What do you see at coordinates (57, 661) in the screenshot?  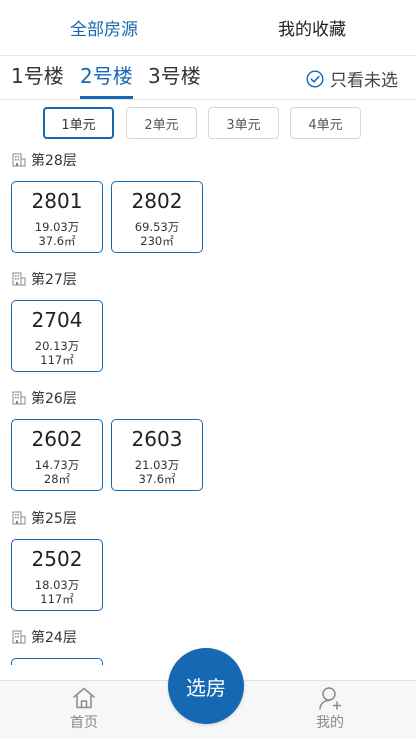 I see `room-card-partial` at bounding box center [57, 661].